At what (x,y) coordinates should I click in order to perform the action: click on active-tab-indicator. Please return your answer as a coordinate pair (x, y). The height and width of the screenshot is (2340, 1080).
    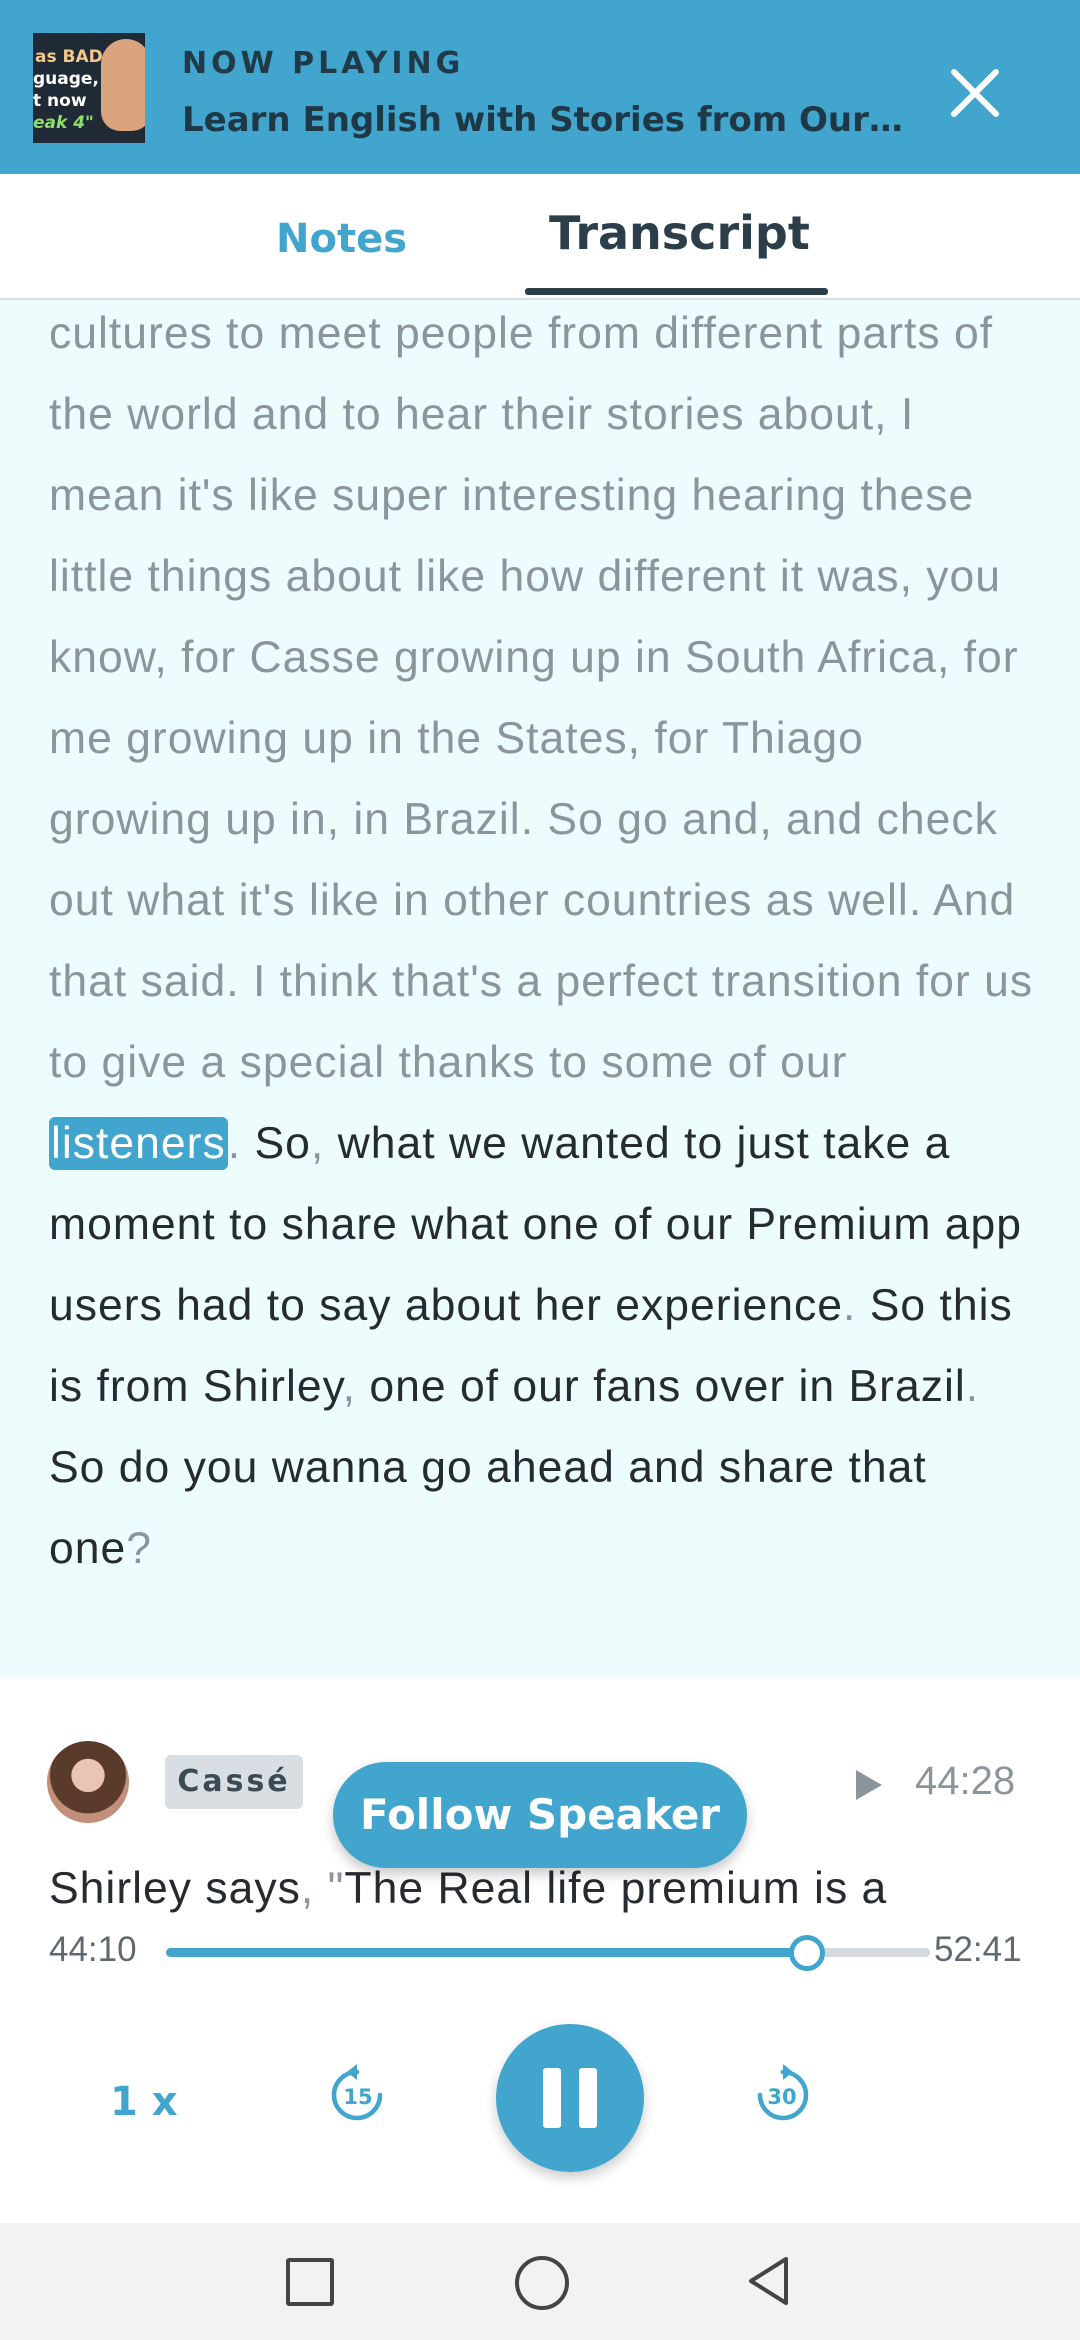
    Looking at the image, I should click on (676, 291).